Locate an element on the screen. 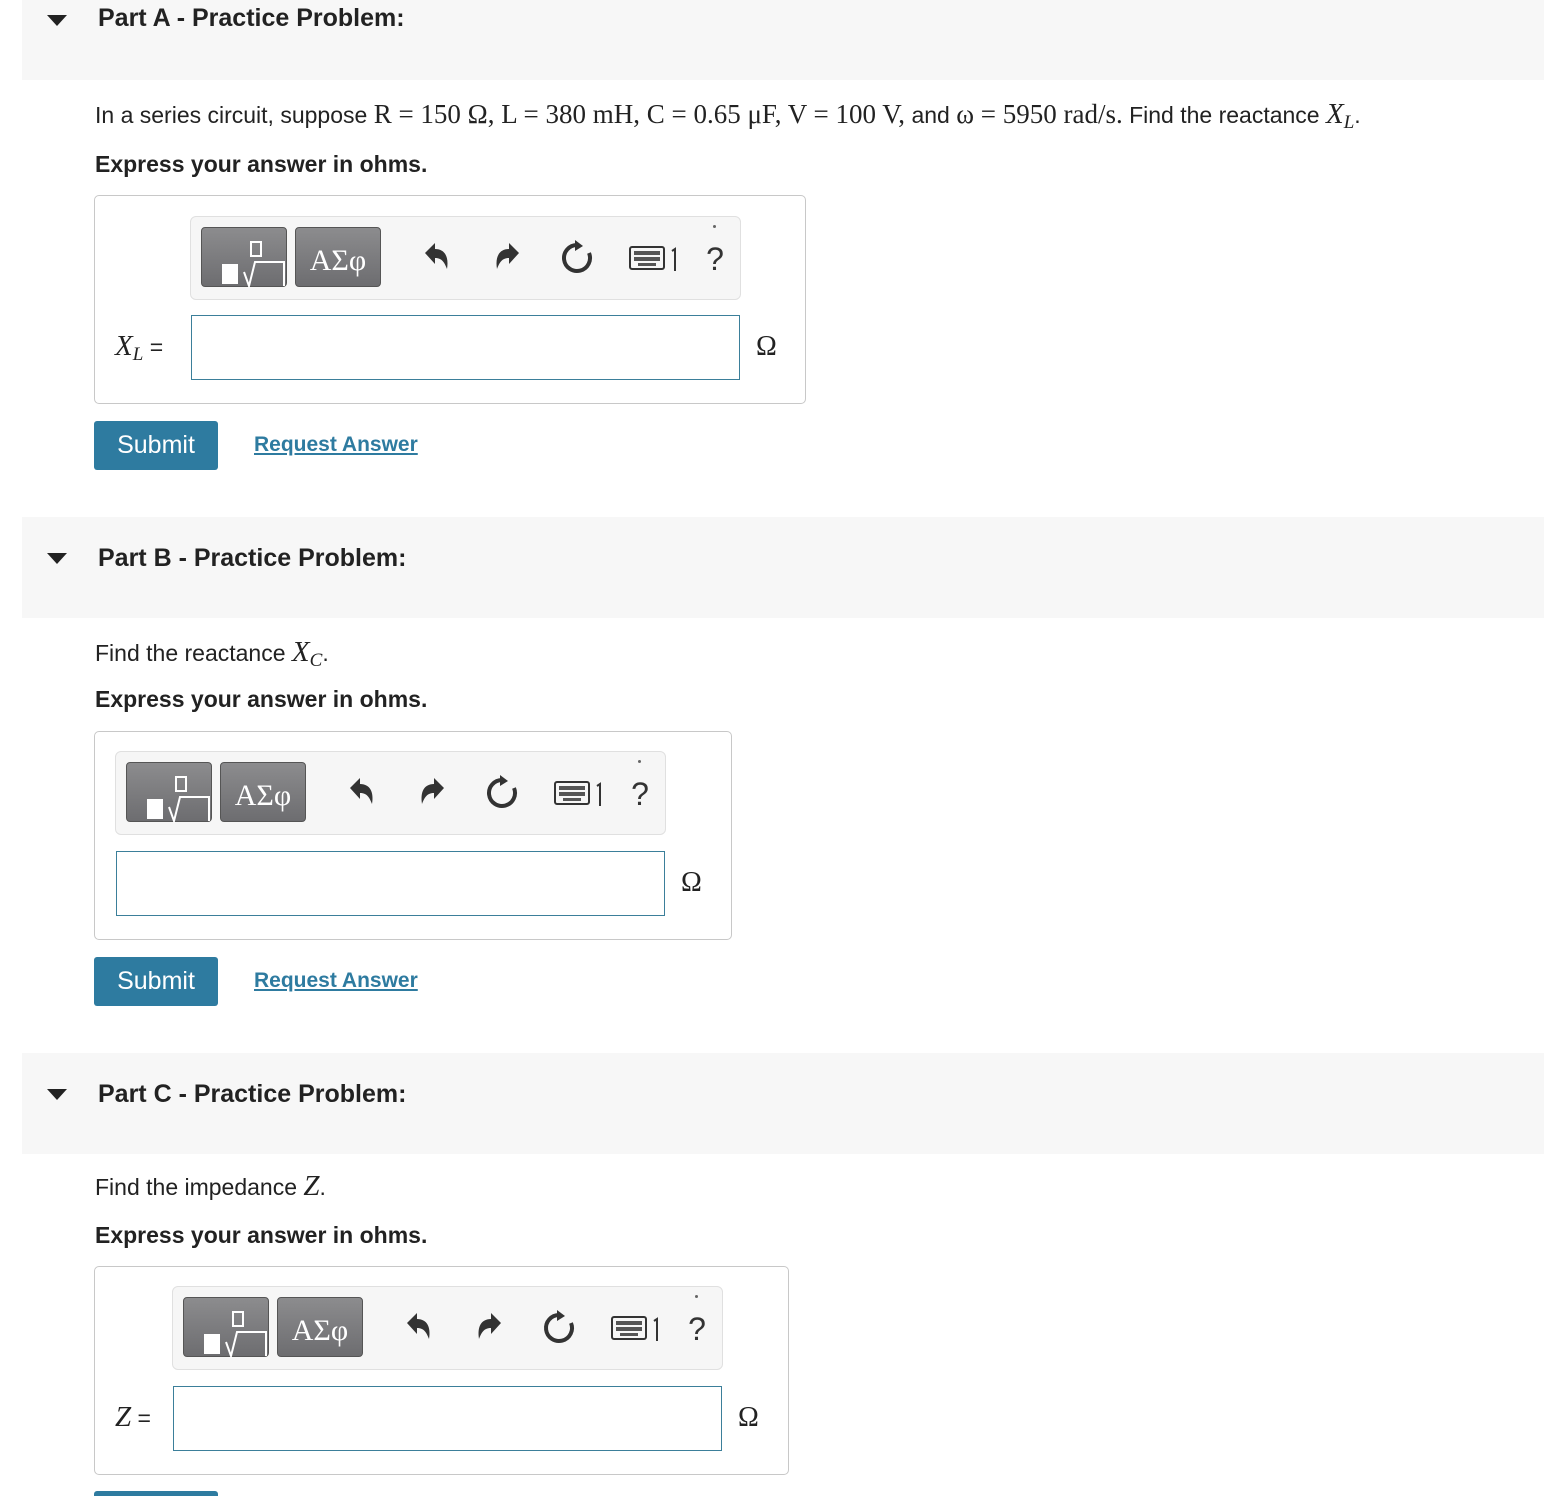 Image resolution: width=1544 pixels, height=1496 pixels. part-b-request-answer-link: Request Answer is located at coordinates (336, 981).